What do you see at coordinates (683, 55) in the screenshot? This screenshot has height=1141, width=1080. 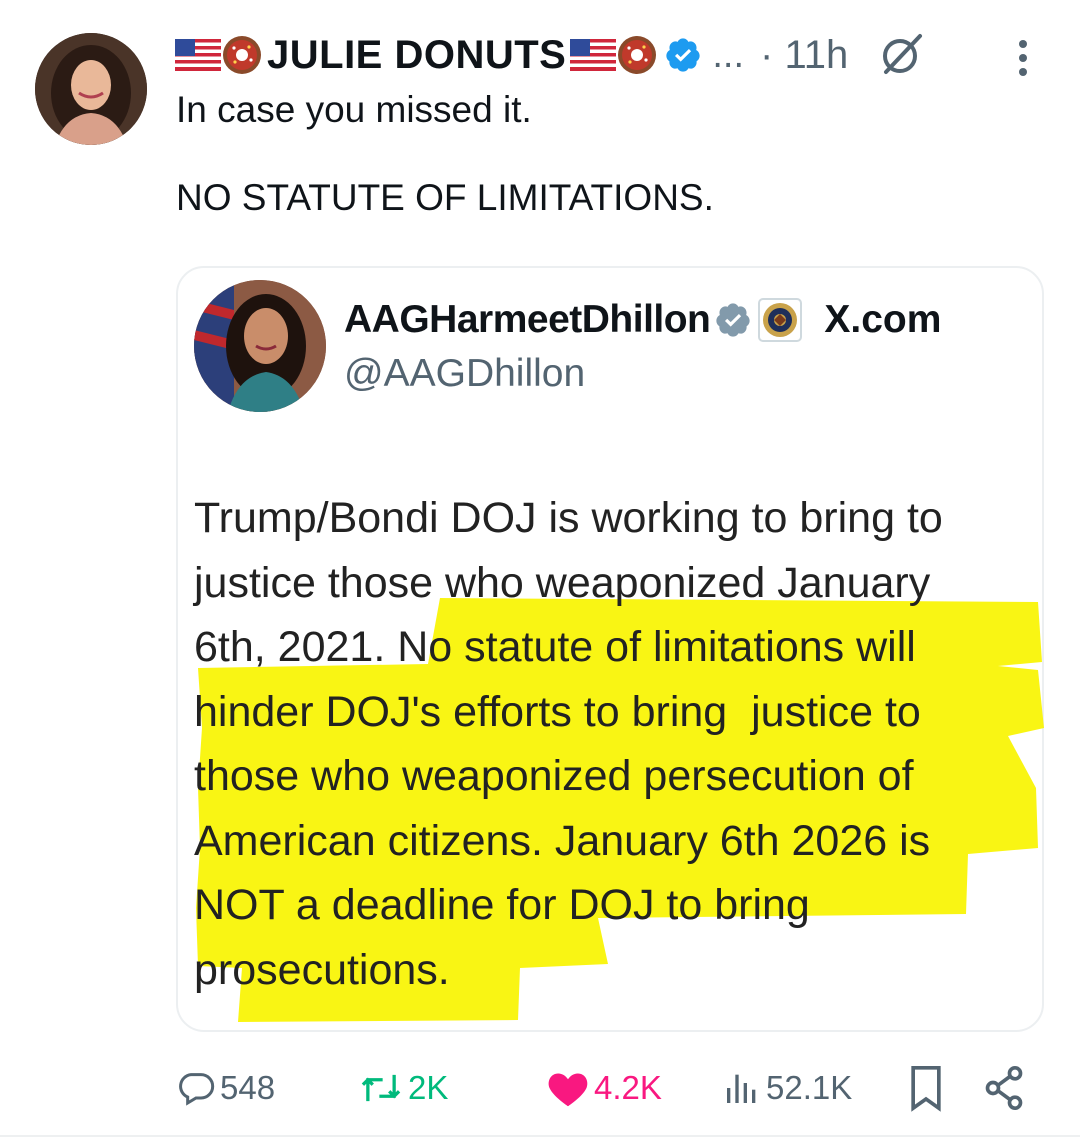 I see `verified-badge-icon` at bounding box center [683, 55].